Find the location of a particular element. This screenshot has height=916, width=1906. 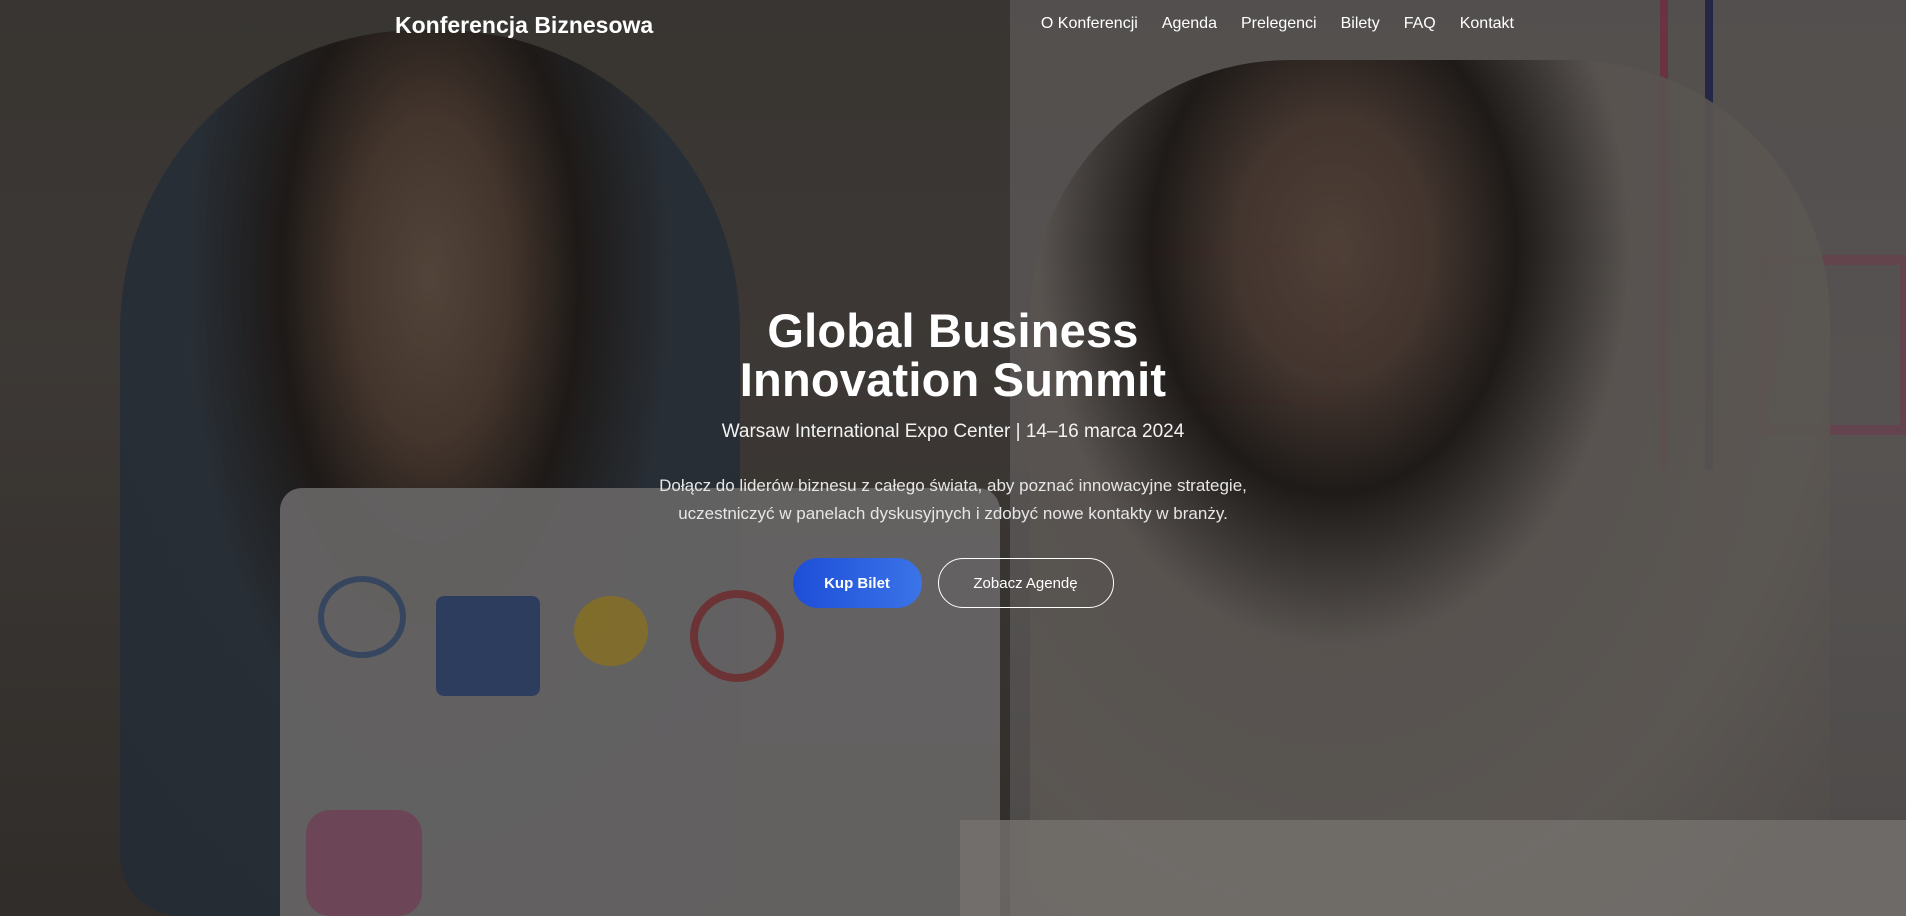

nav-link-faq: FAQ is located at coordinates (1420, 23).